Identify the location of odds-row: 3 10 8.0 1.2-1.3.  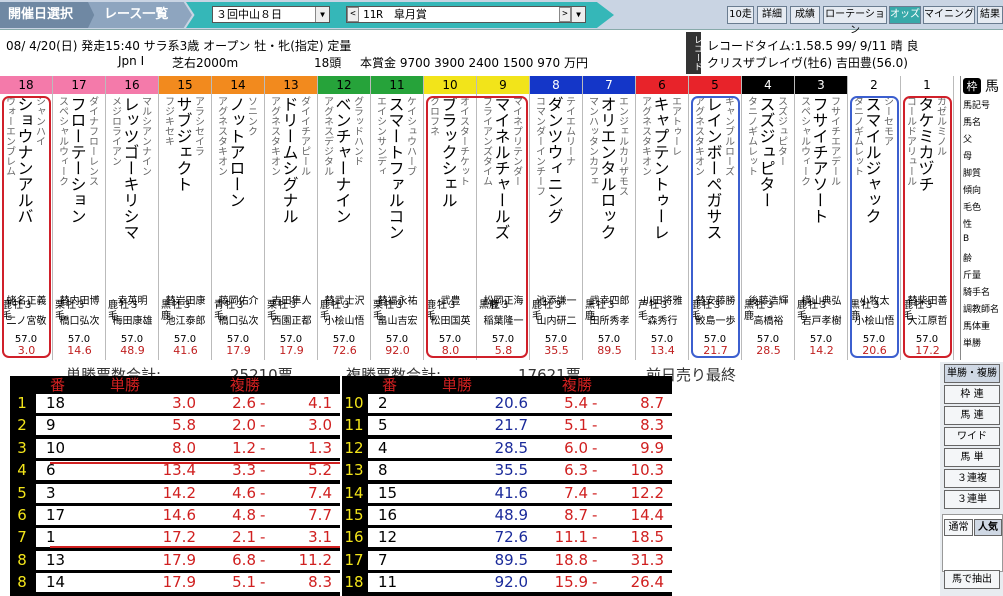
(175, 448).